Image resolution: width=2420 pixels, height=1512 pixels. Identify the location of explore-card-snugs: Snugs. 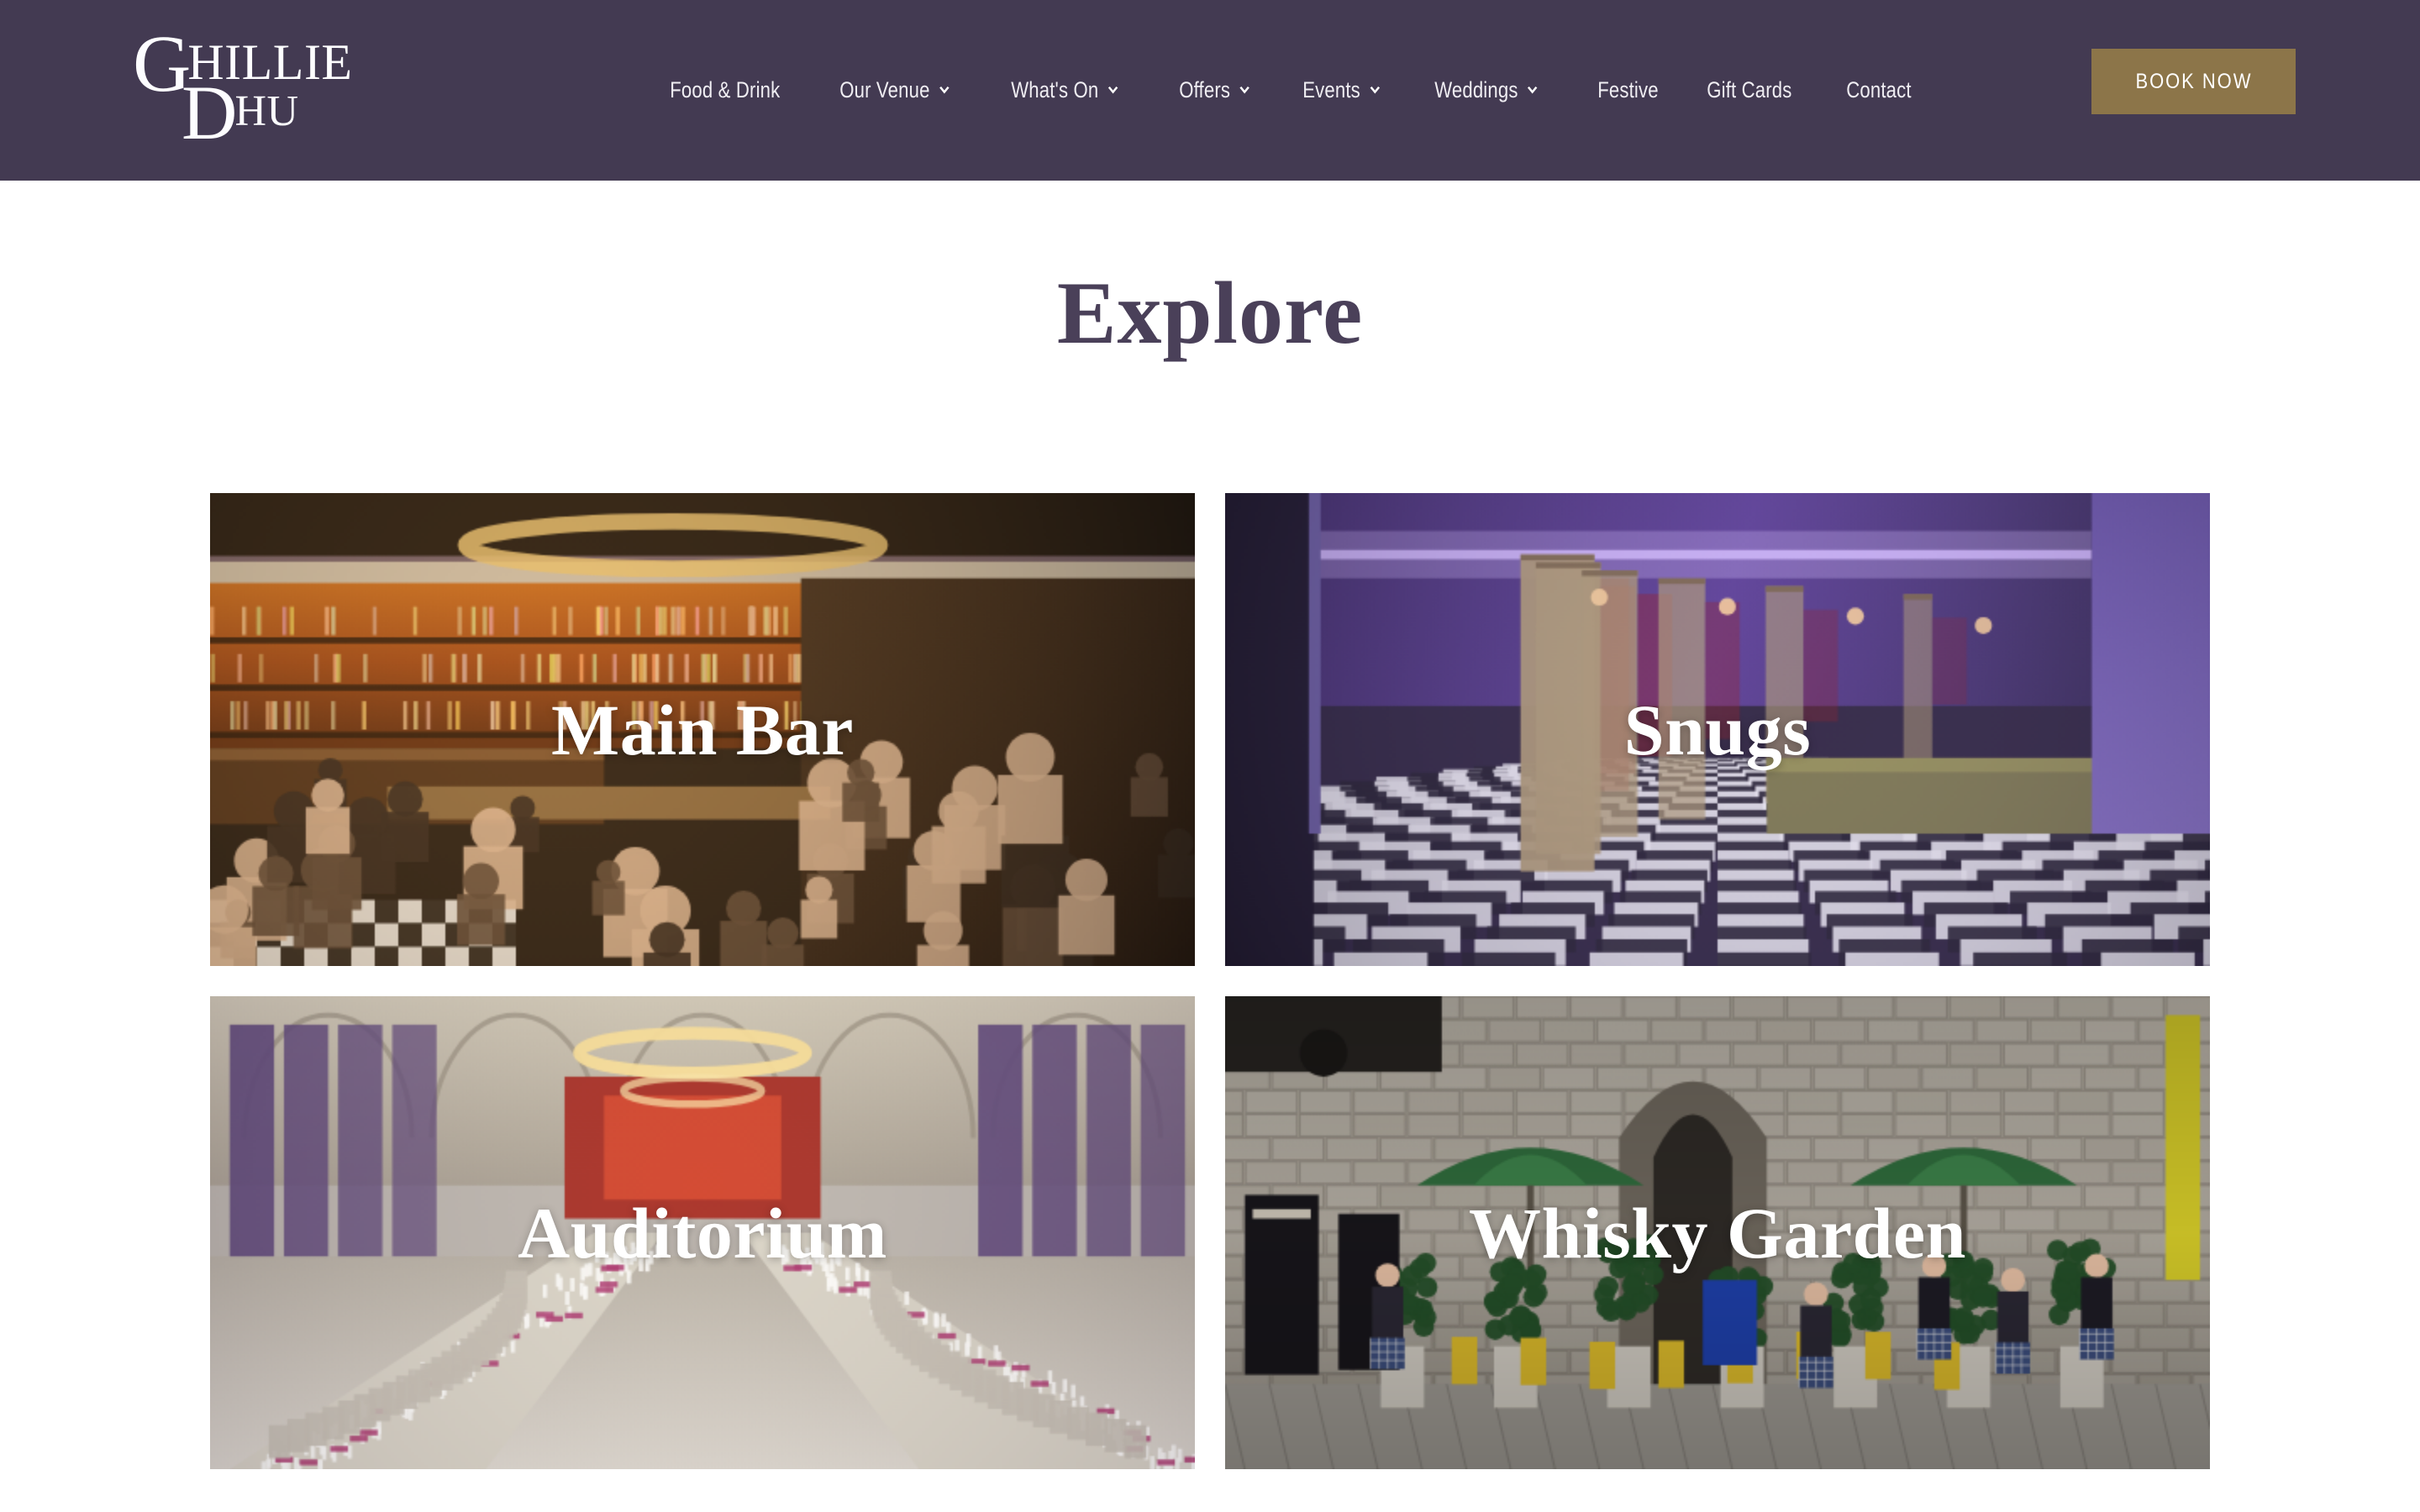
(1717, 729).